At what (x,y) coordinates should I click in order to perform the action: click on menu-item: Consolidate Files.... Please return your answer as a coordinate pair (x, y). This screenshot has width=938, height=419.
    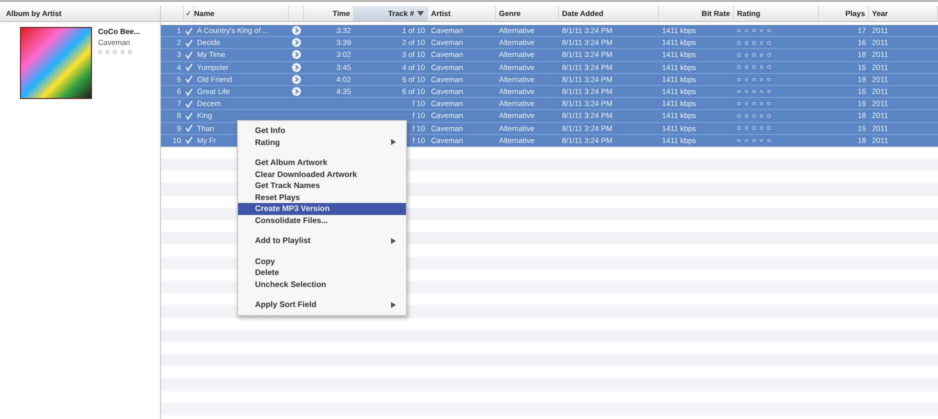
    Looking at the image, I should click on (322, 220).